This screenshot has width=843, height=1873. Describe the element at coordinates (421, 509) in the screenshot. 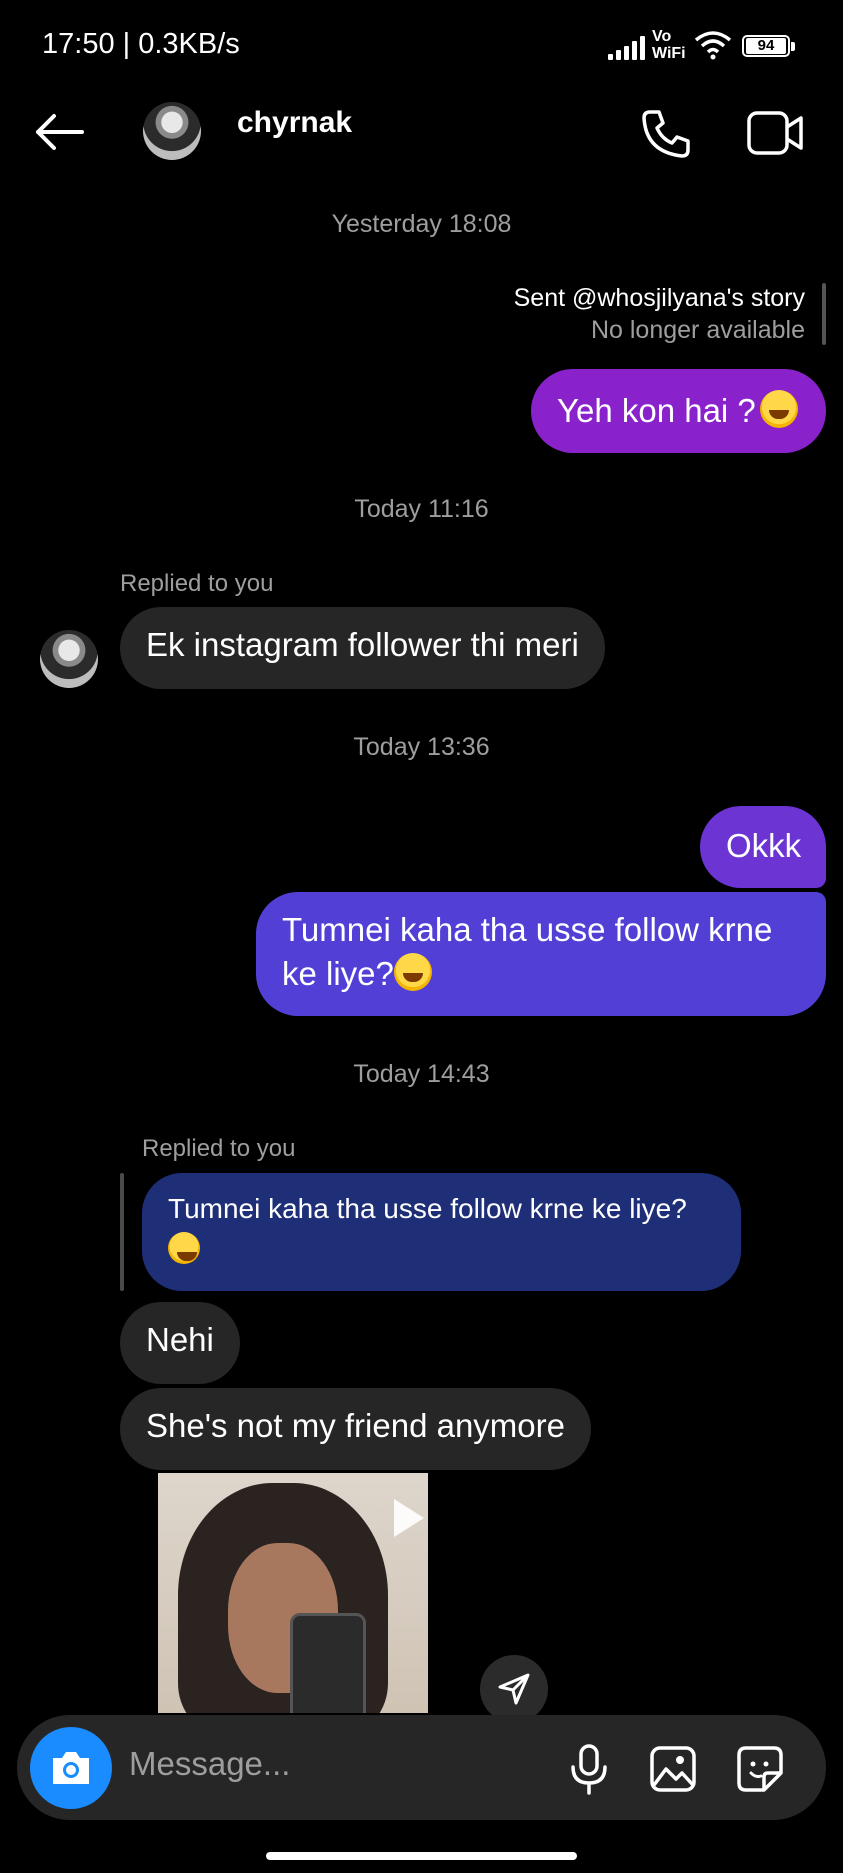

I see `timestamp: Today 11:16` at that location.